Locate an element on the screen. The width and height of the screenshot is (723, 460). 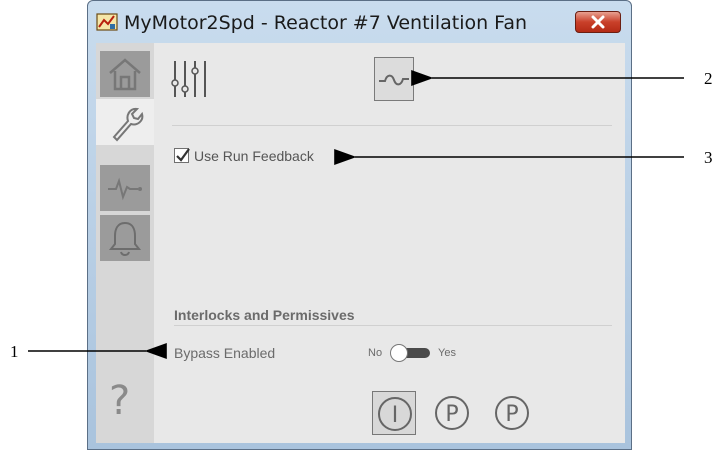
nav-rail: ? is located at coordinates (125, 243).